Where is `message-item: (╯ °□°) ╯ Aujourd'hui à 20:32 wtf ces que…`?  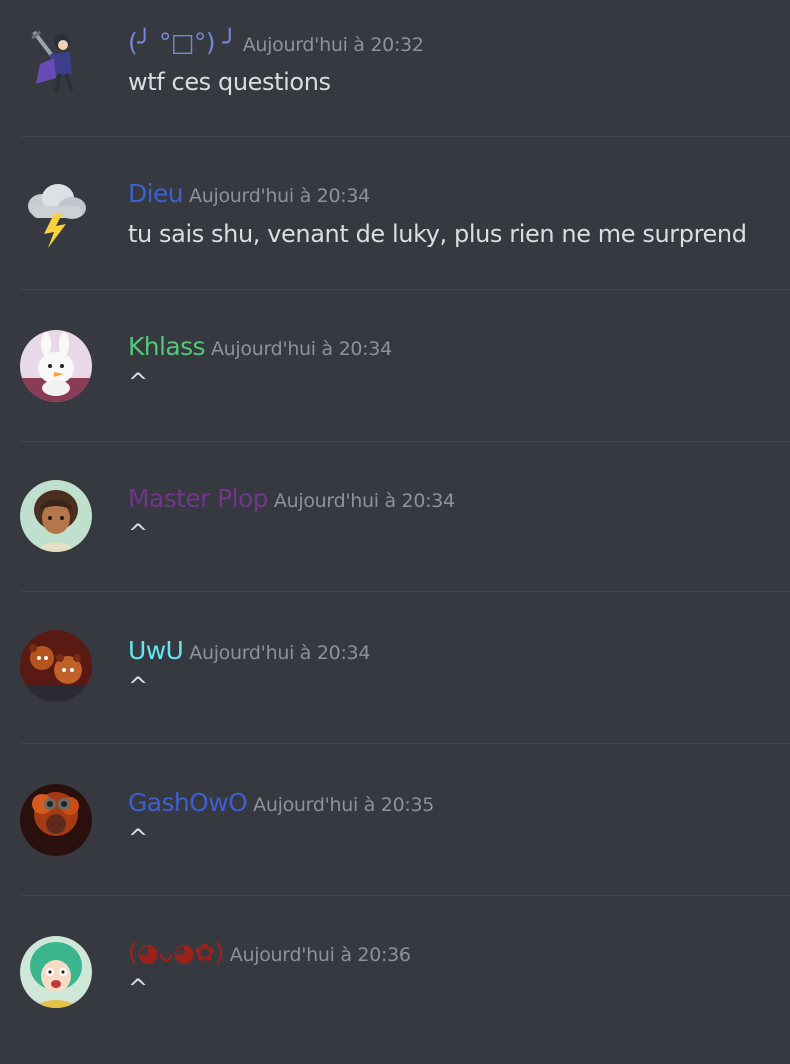
message-item: (╯ °□°) ╯ Aujourd'hui à 20:32 wtf ces que… is located at coordinates (395, 76).